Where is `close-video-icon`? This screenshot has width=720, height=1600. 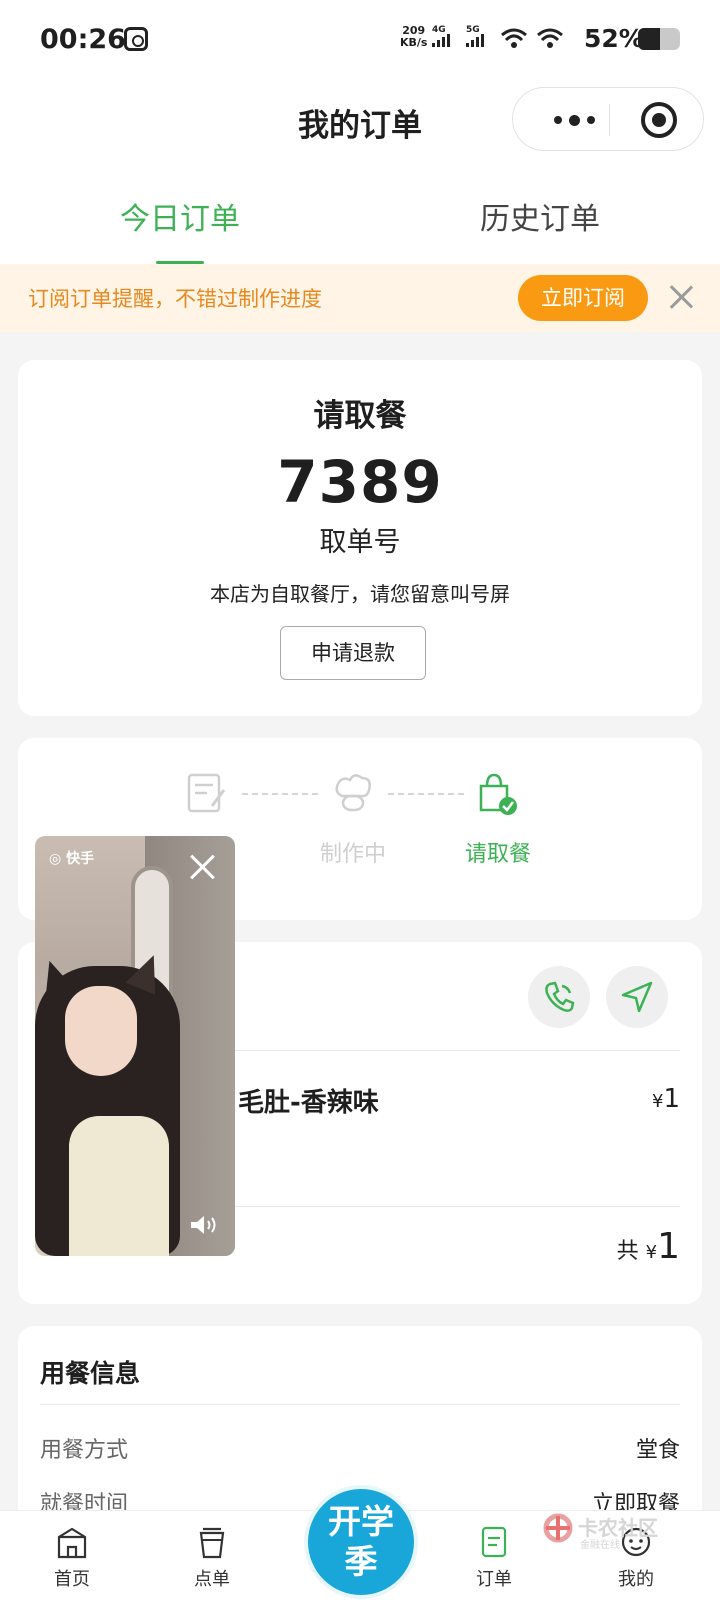
close-video-icon is located at coordinates (202, 867).